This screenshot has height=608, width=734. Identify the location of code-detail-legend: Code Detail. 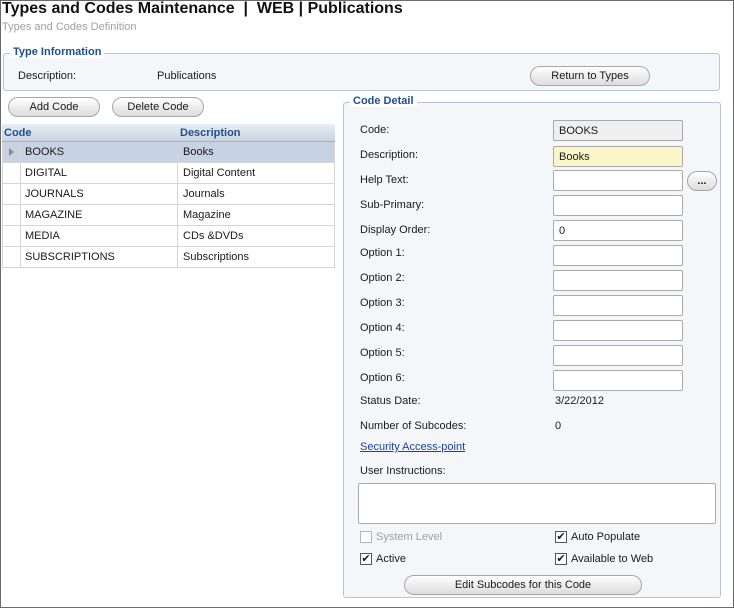
(383, 101).